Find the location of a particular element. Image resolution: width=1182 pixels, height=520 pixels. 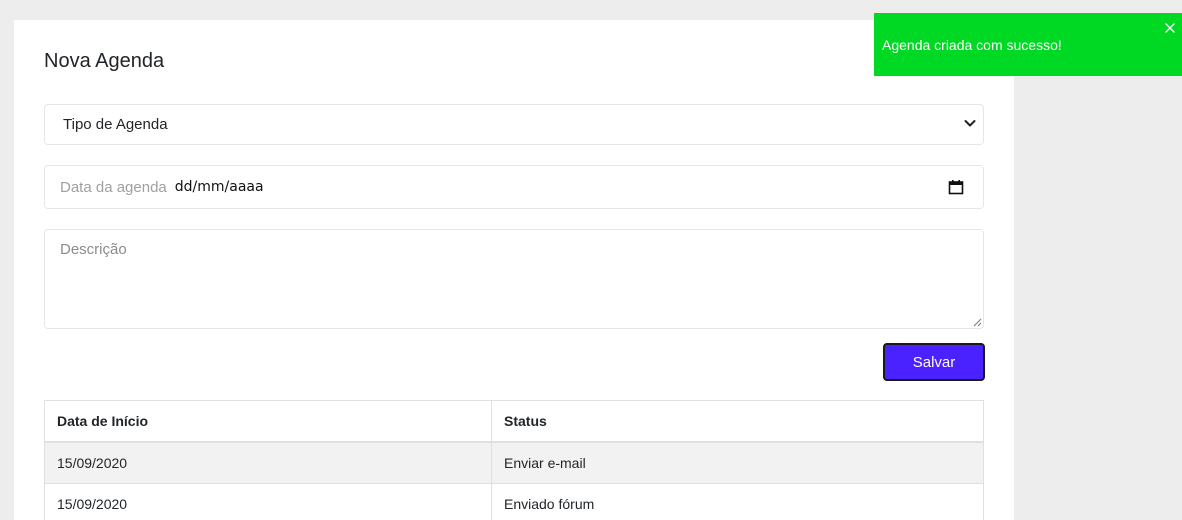

agenda-date-field: Data da agenda dd/mm/aaaa is located at coordinates (514, 187).